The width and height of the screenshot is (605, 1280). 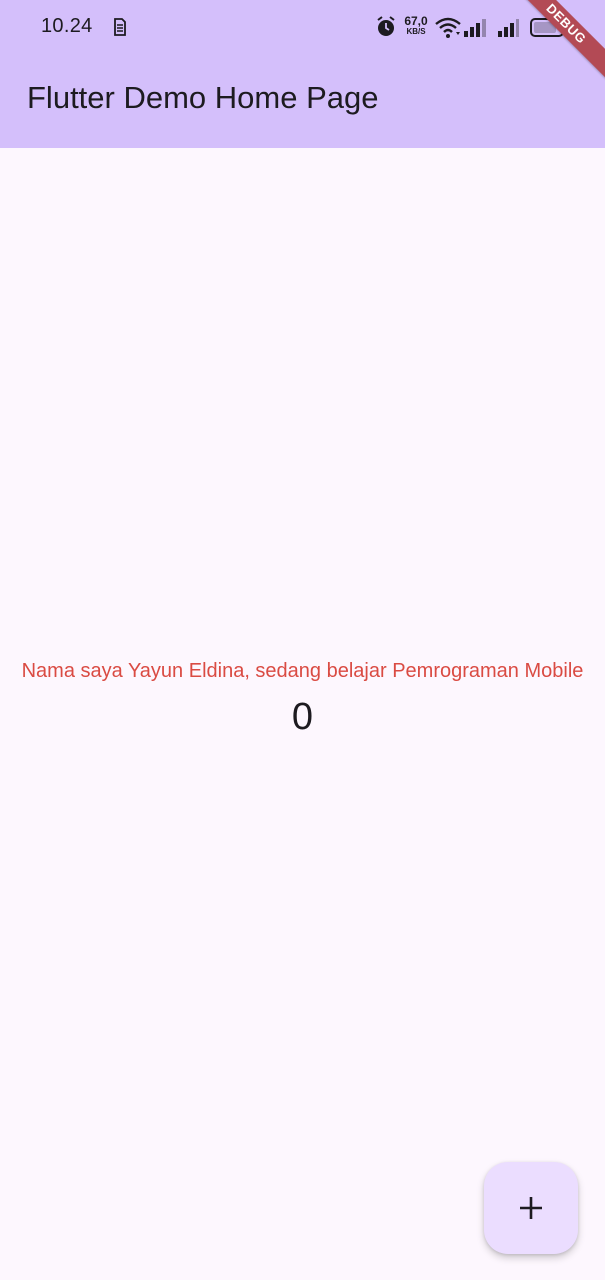 What do you see at coordinates (302, 74) in the screenshot?
I see `app-bar: 10.24 67,0 KB/S Flutter Demo Home Page` at bounding box center [302, 74].